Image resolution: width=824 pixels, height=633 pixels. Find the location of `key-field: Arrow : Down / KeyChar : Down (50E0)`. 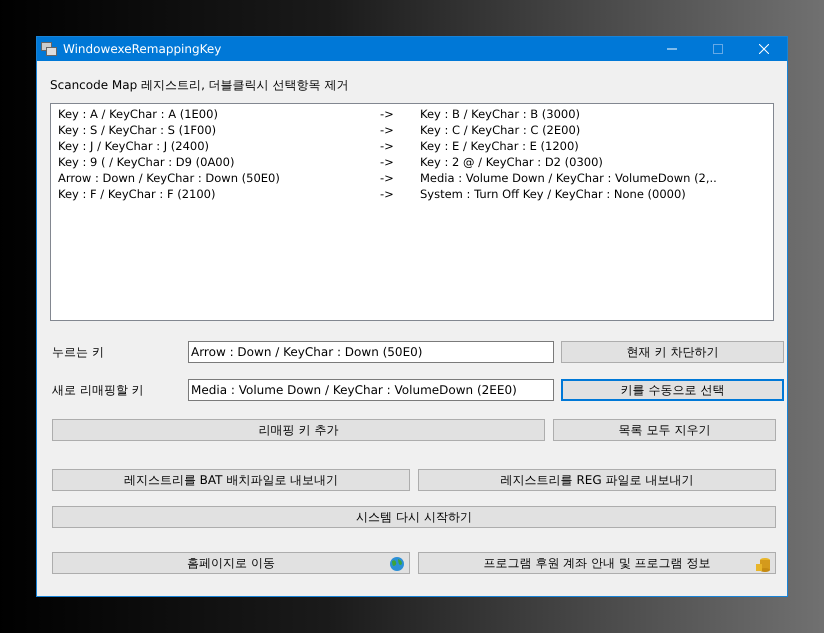

key-field: Arrow : Down / KeyChar : Down (50E0) is located at coordinates (371, 352).